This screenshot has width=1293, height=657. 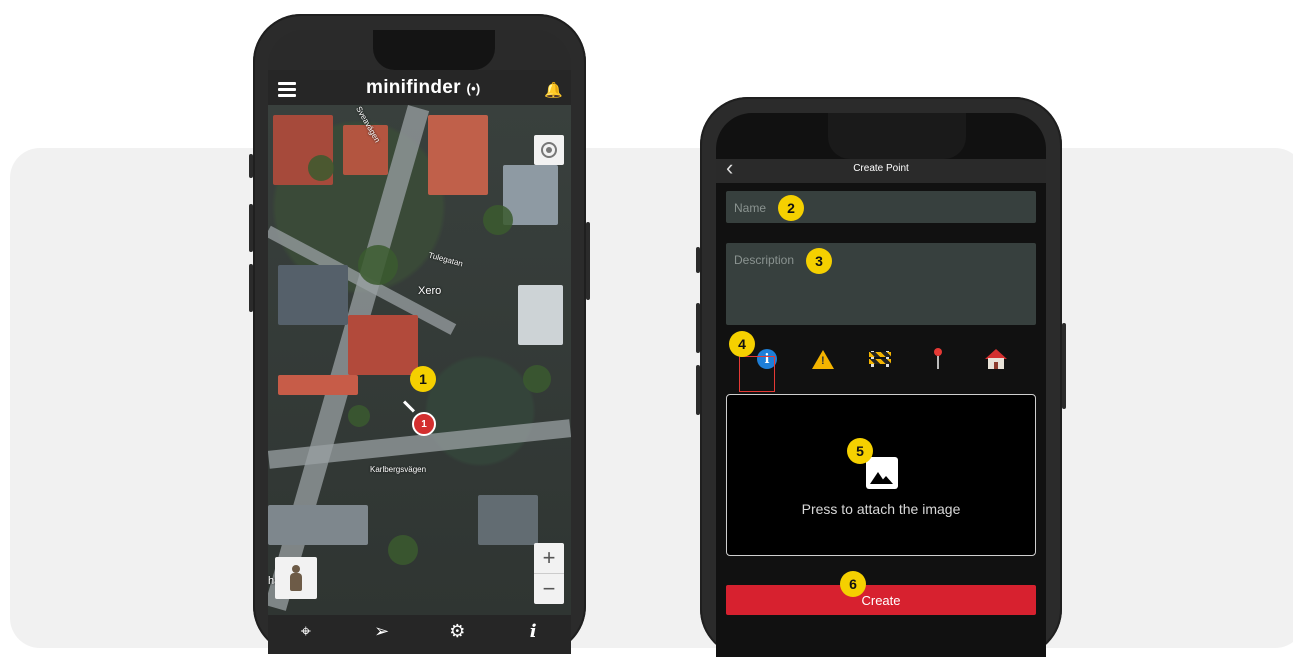 I want to click on street-view-button, so click(x=296, y=578).